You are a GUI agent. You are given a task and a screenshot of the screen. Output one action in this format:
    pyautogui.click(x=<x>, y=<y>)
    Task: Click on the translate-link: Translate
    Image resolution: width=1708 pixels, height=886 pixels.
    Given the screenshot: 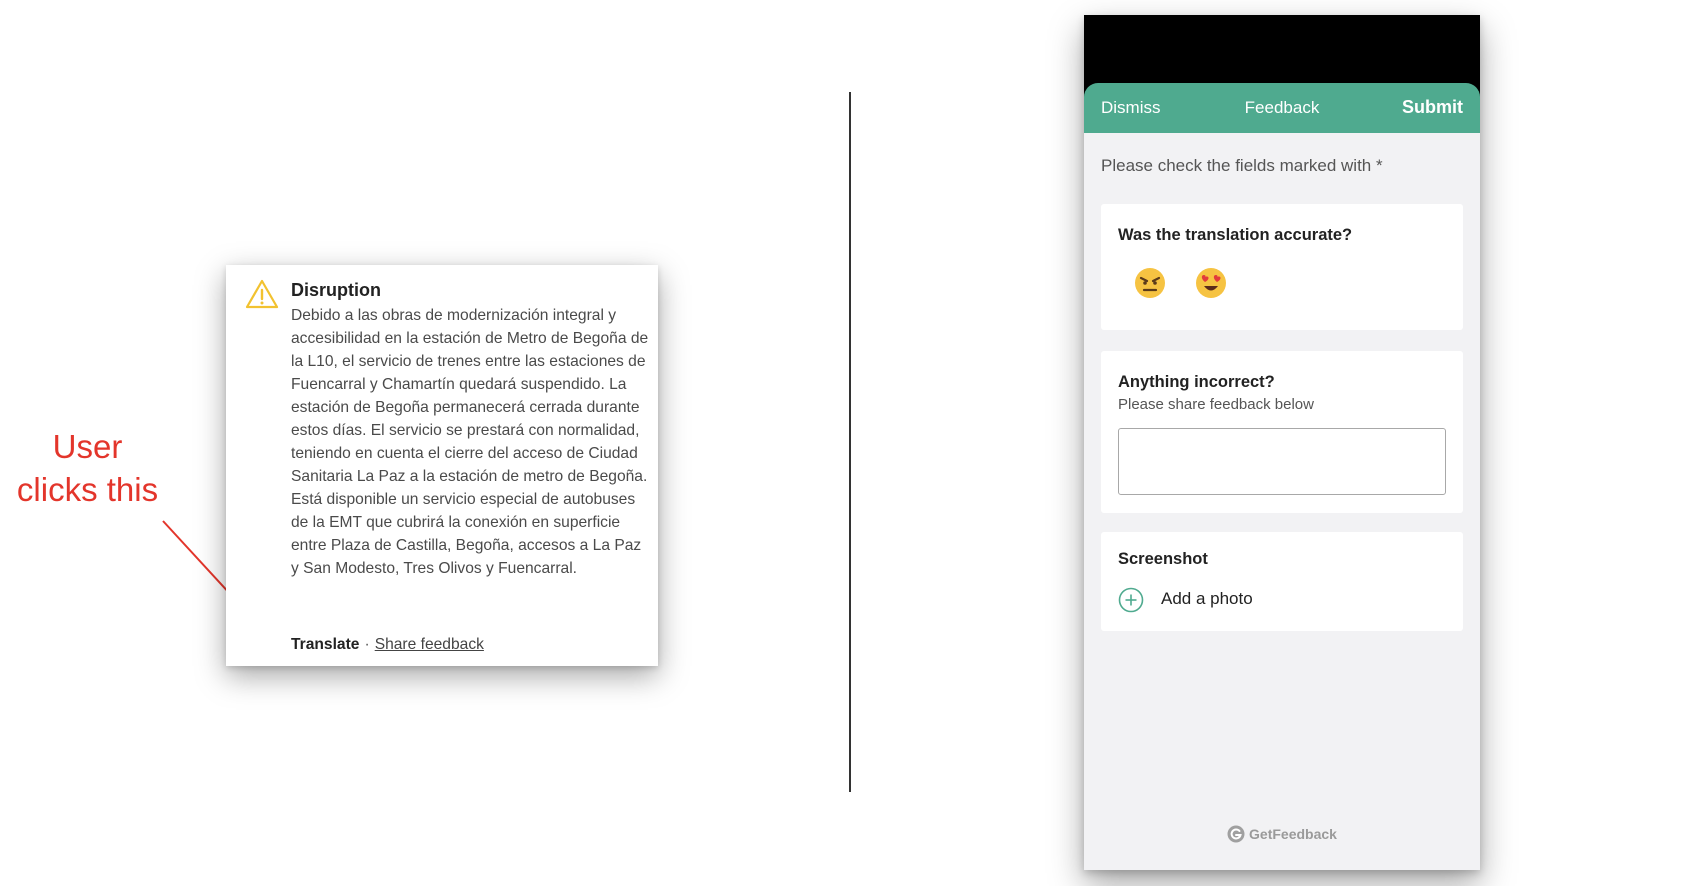 What is the action you would take?
    pyautogui.click(x=325, y=644)
    